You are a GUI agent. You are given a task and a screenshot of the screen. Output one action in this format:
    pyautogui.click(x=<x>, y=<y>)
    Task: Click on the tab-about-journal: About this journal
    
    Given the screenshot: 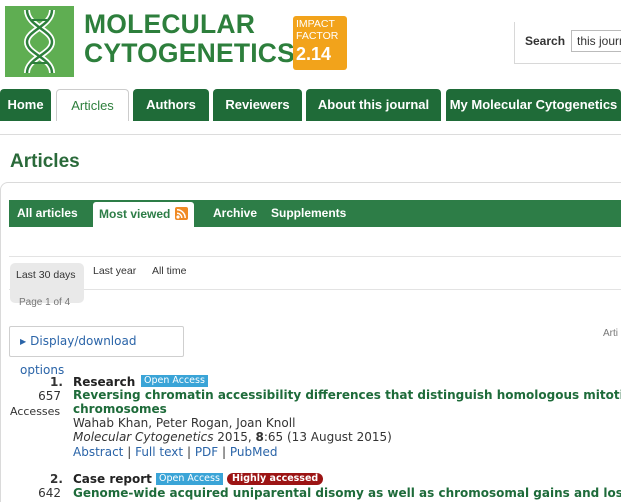 What is the action you would take?
    pyautogui.click(x=373, y=105)
    